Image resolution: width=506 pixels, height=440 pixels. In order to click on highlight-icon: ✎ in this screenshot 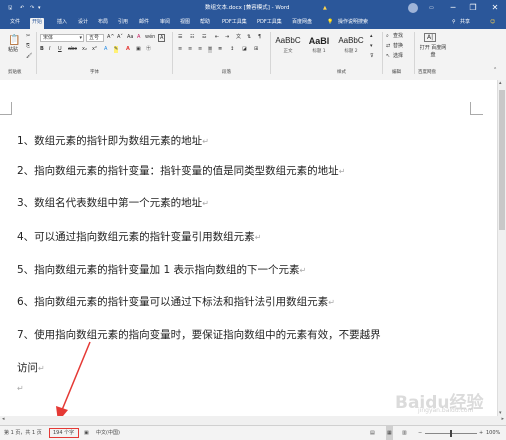, I will do `click(116, 49)`.